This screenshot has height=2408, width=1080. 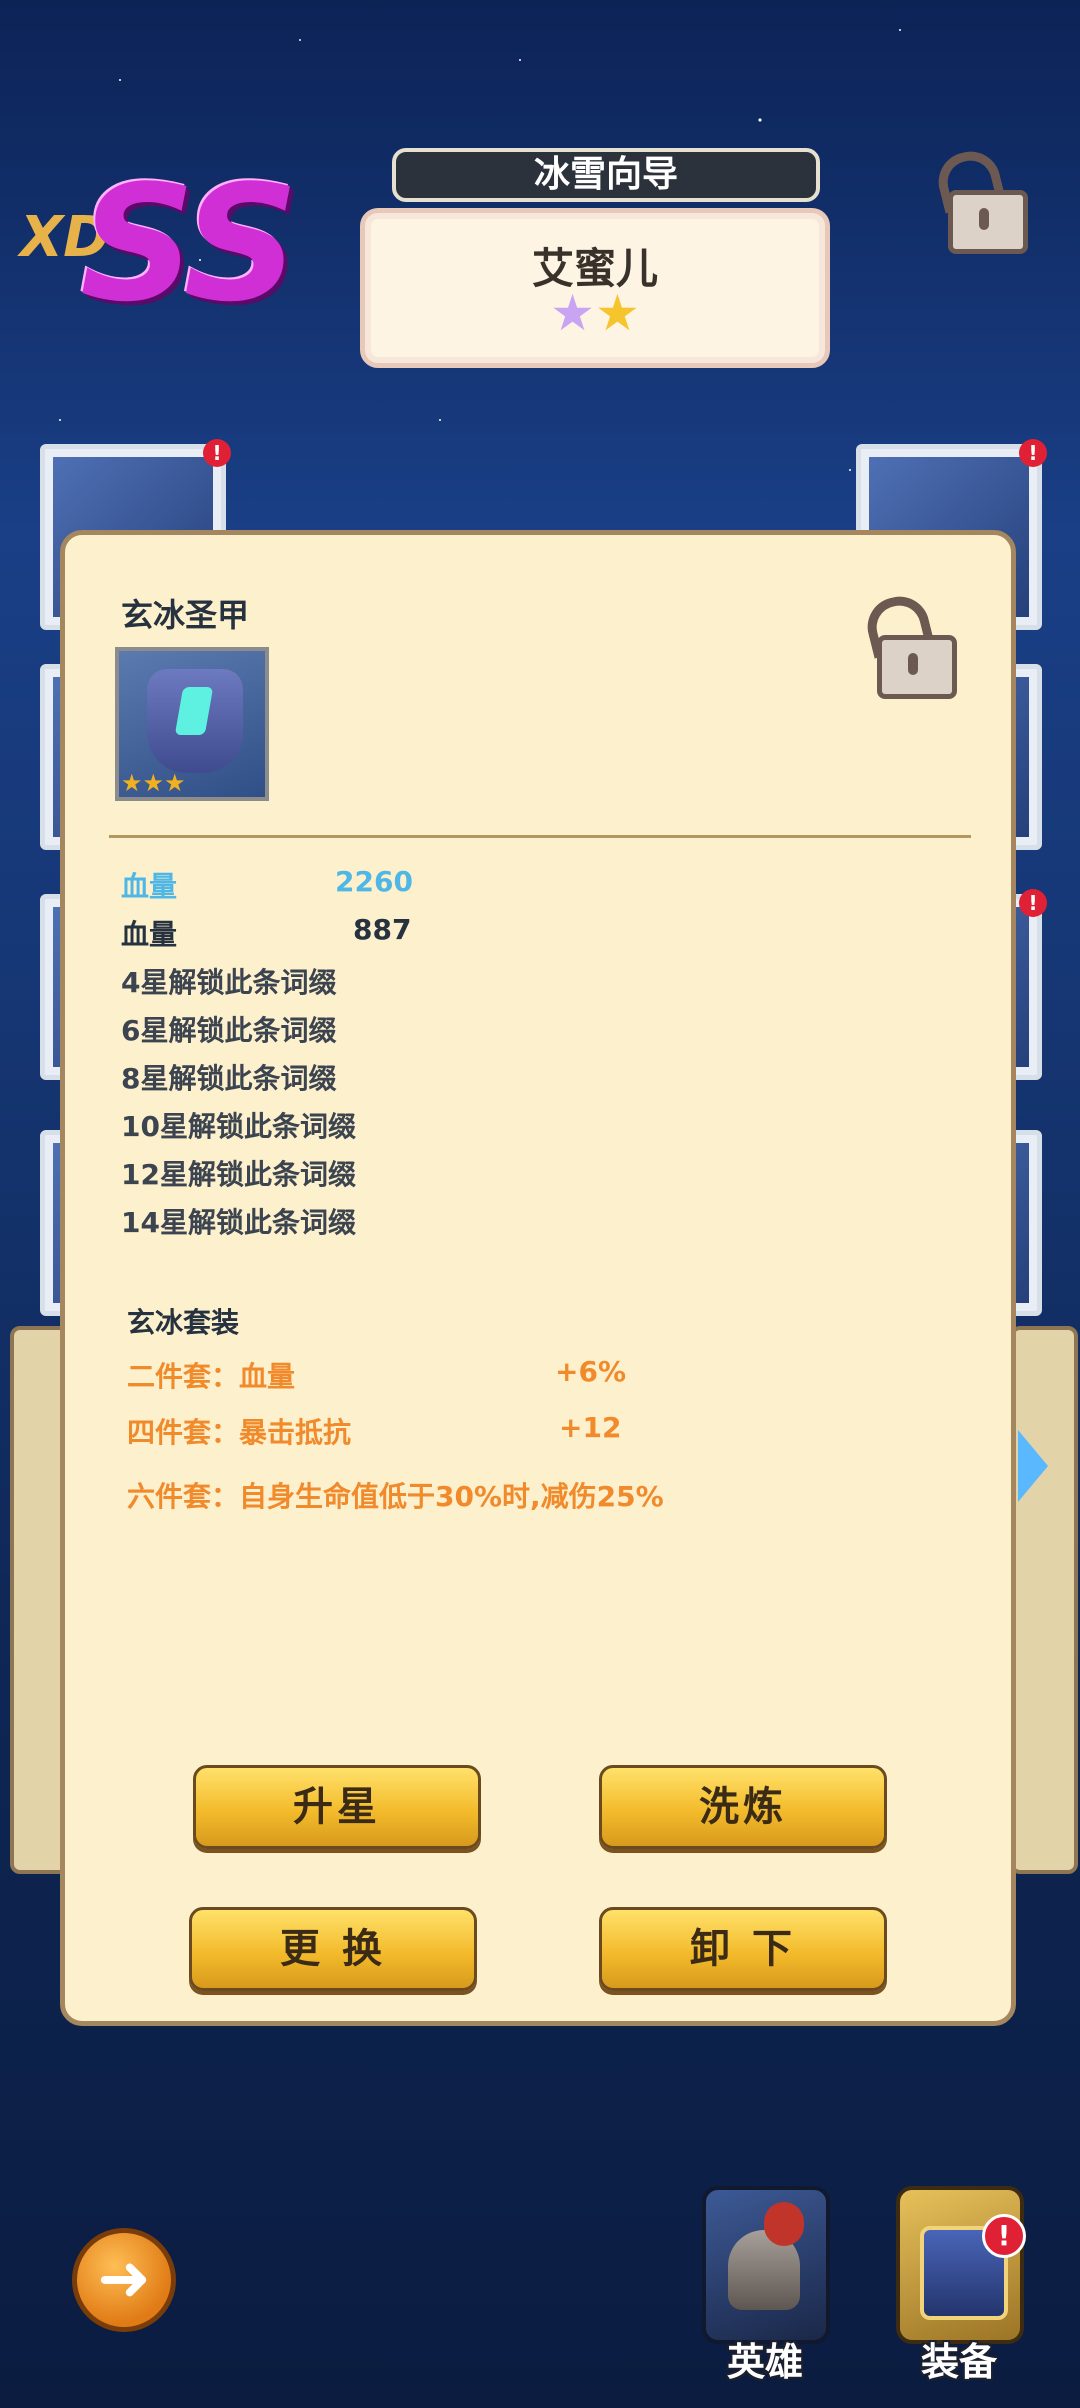 What do you see at coordinates (764, 2362) in the screenshot?
I see `hero-tab-label: 英雄` at bounding box center [764, 2362].